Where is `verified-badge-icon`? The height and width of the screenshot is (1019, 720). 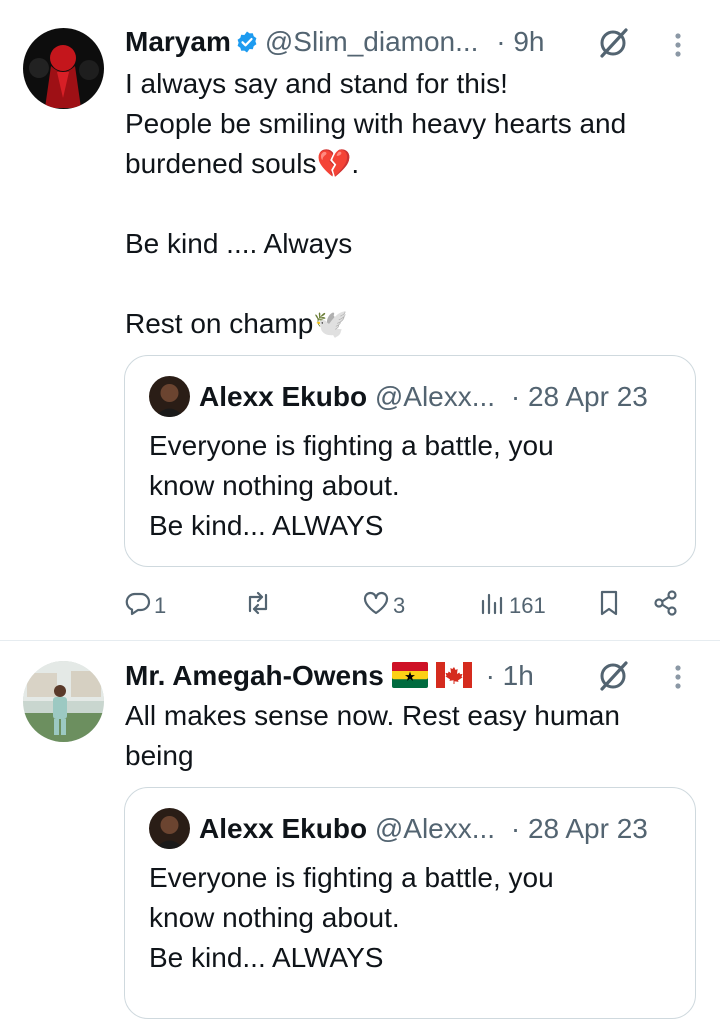
verified-badge-icon is located at coordinates (247, 45).